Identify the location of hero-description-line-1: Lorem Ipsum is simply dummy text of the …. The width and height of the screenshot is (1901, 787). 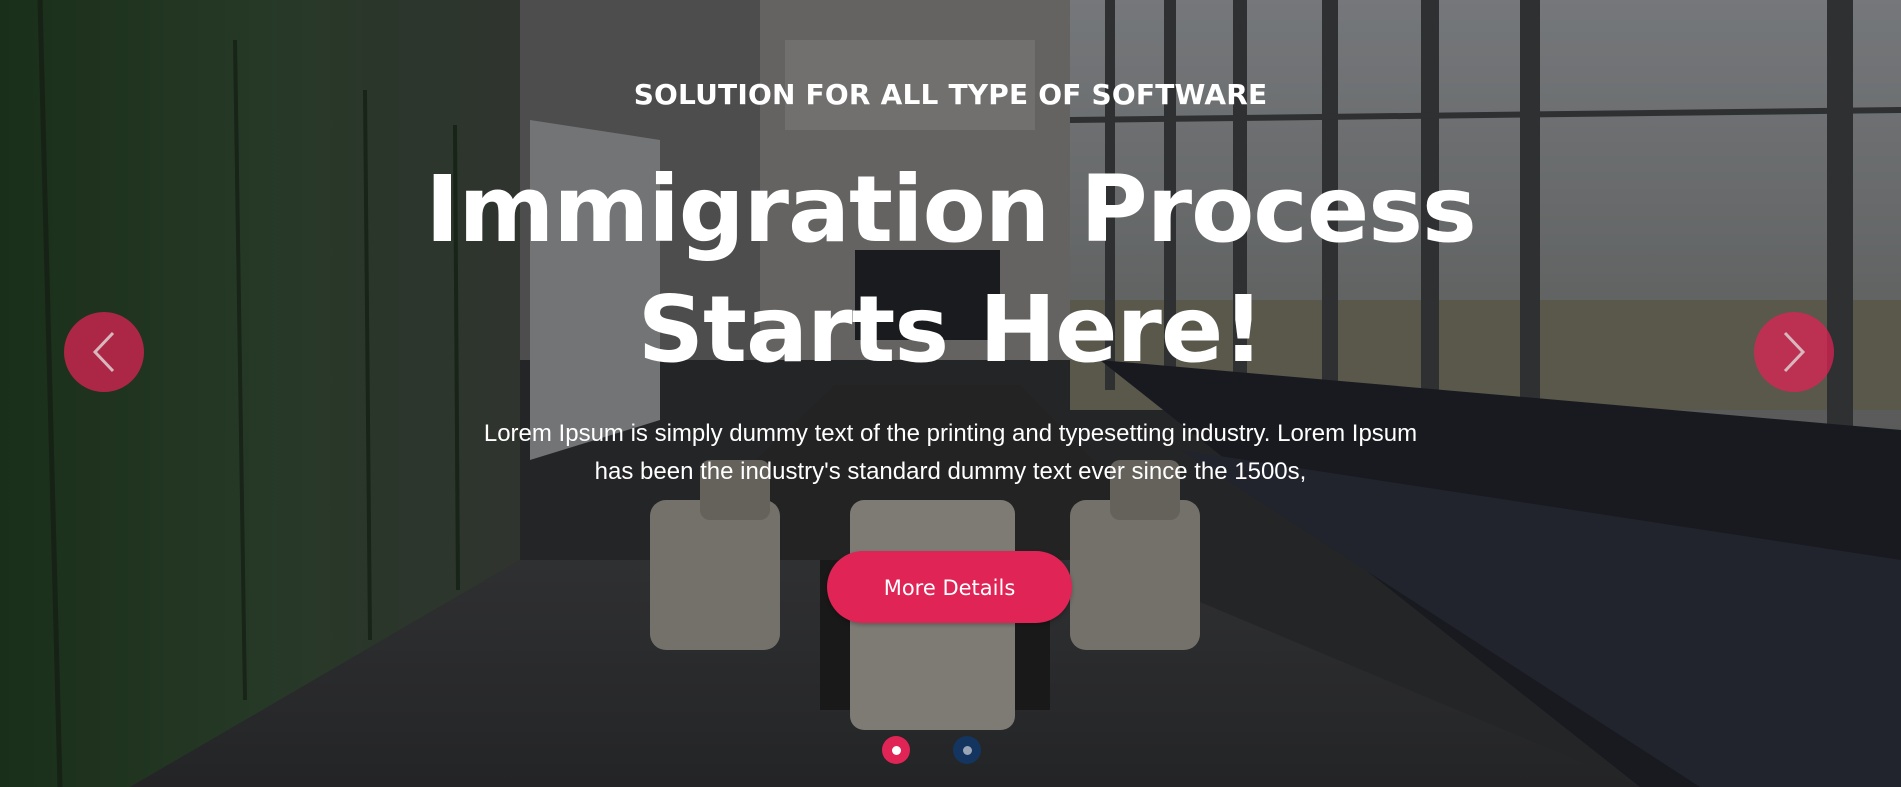
(950, 433).